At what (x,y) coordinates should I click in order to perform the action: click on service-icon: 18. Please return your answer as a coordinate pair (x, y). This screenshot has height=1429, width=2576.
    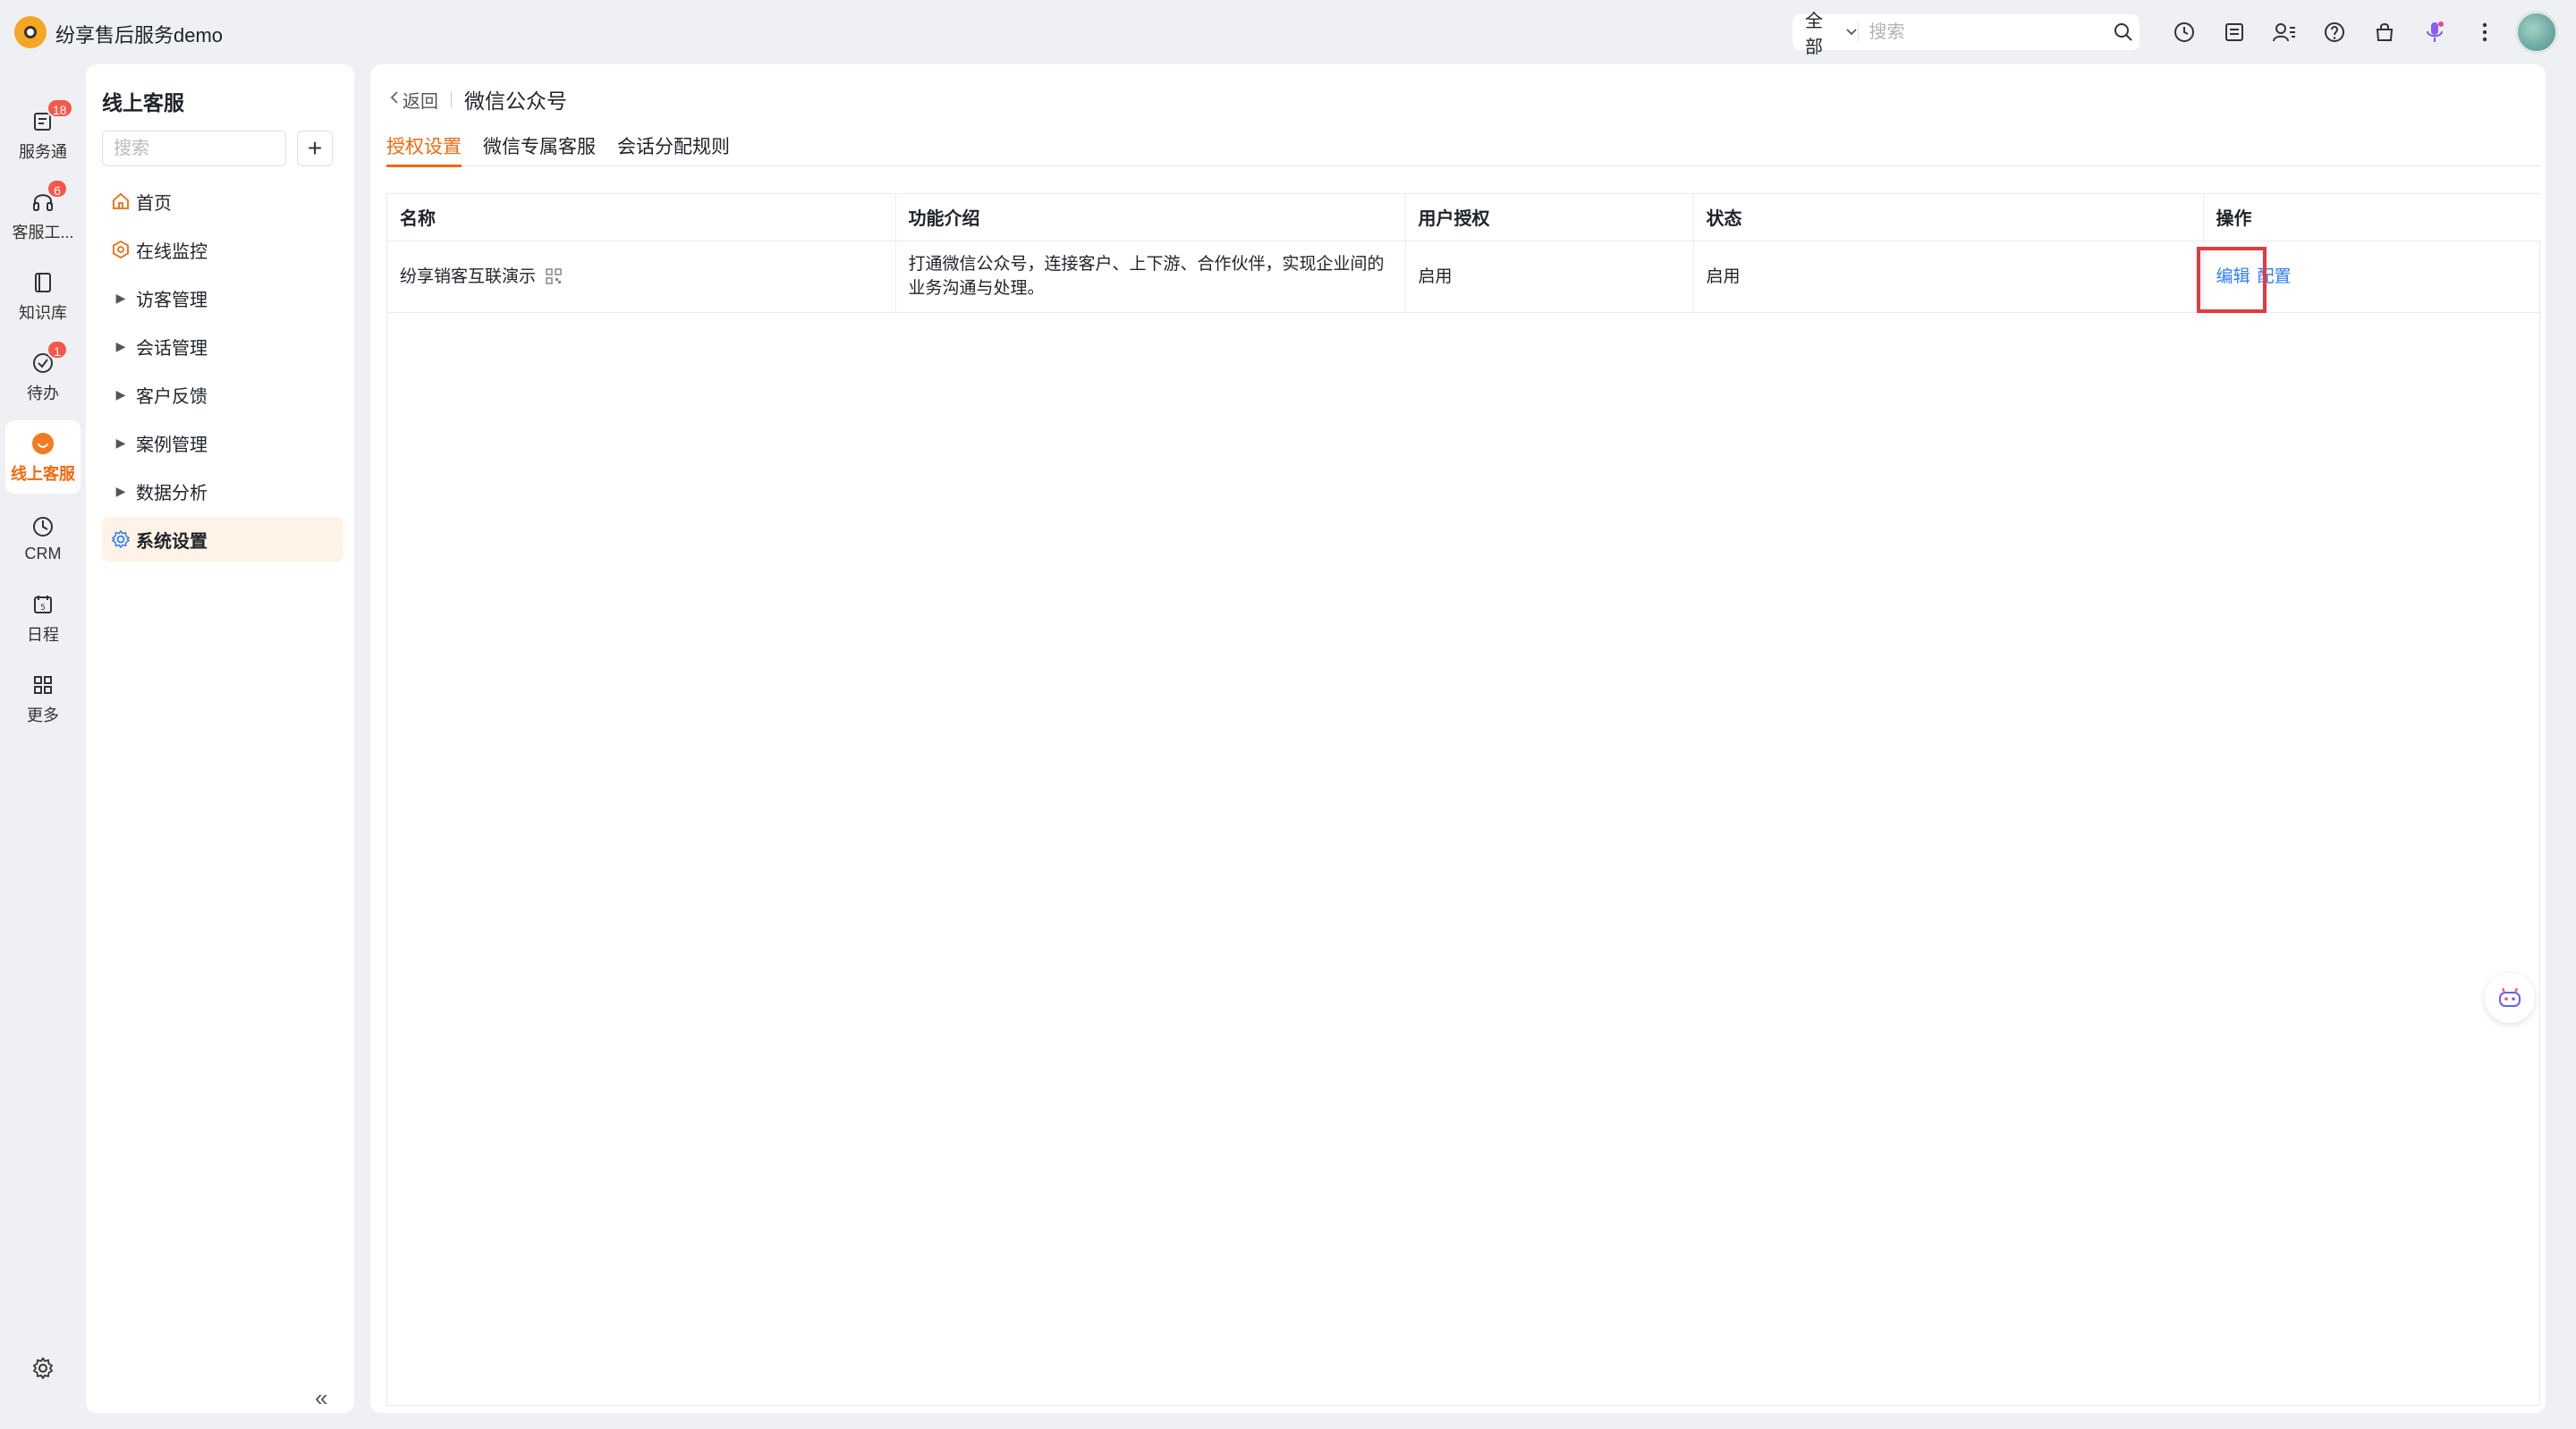
    Looking at the image, I should click on (51, 117).